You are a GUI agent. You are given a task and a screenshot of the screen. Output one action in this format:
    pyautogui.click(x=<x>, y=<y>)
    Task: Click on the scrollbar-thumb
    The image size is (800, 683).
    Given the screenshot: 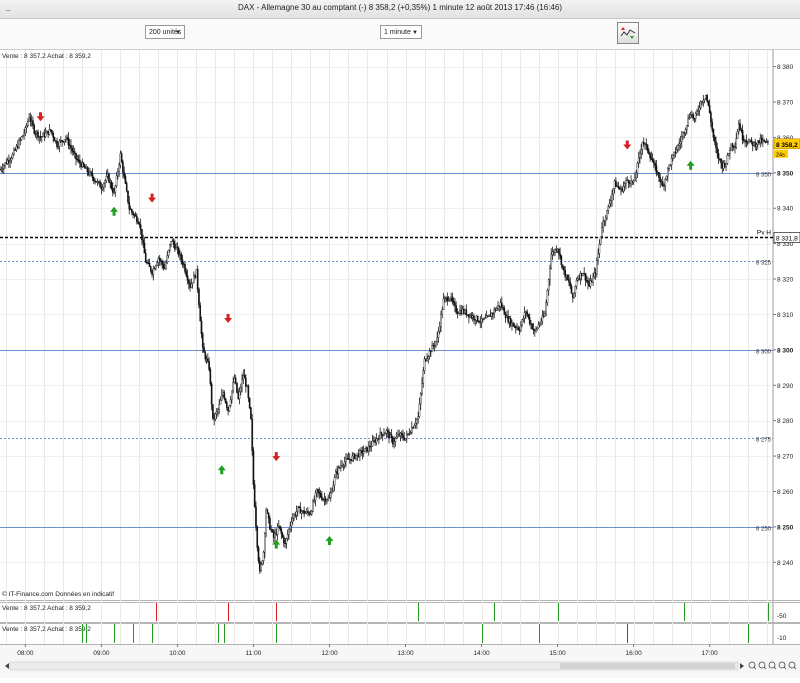 What is the action you would take?
    pyautogui.click(x=647, y=666)
    